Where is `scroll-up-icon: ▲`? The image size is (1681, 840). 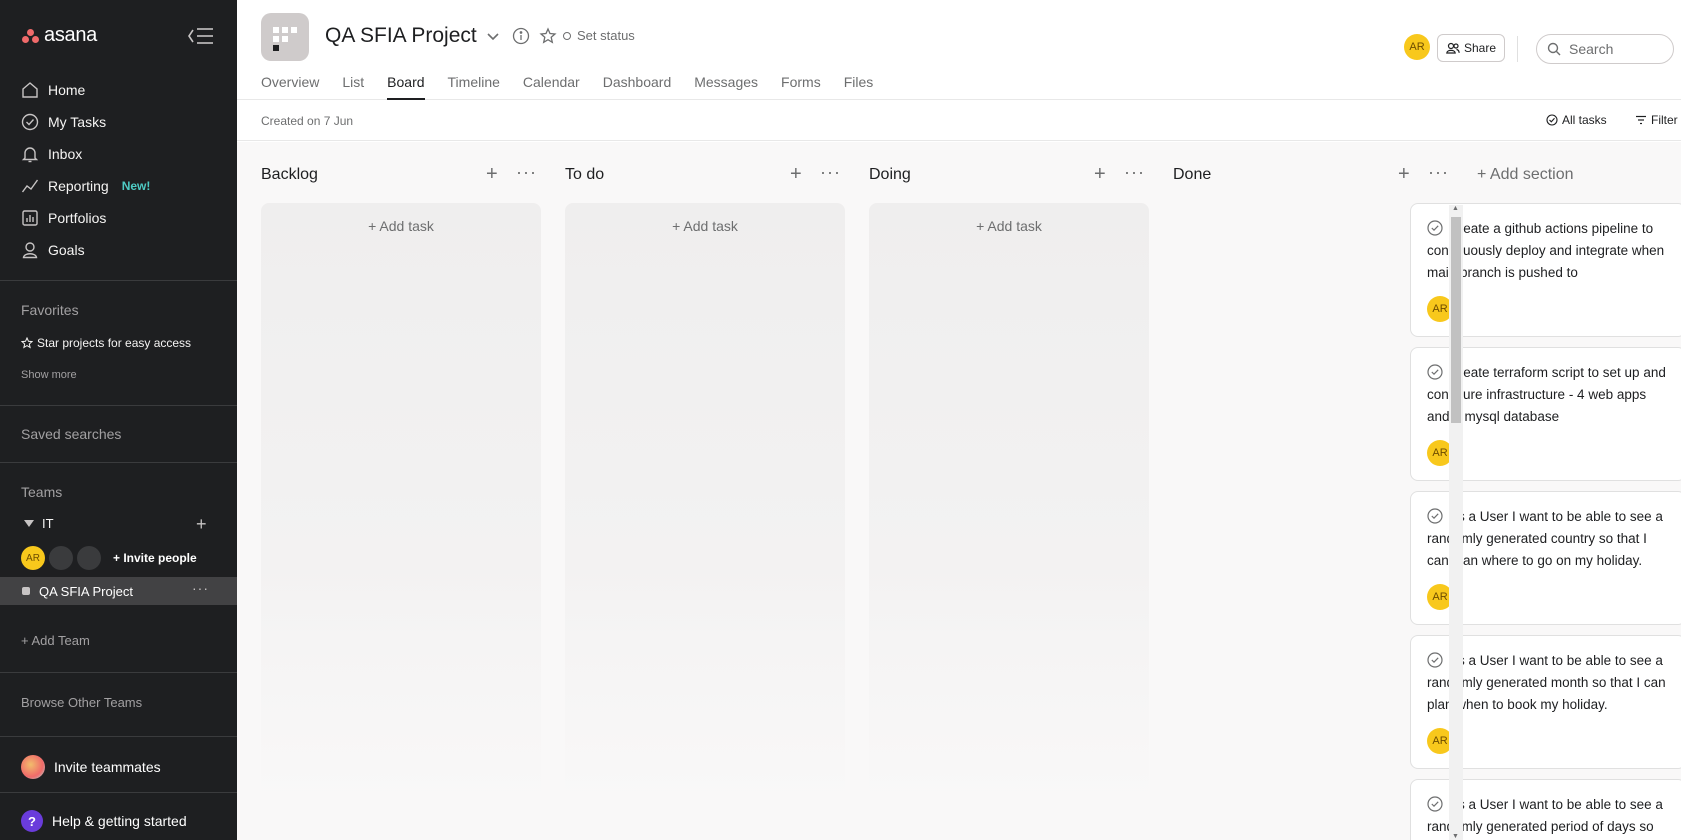
scroll-up-icon: ▲ is located at coordinates (1455, 208).